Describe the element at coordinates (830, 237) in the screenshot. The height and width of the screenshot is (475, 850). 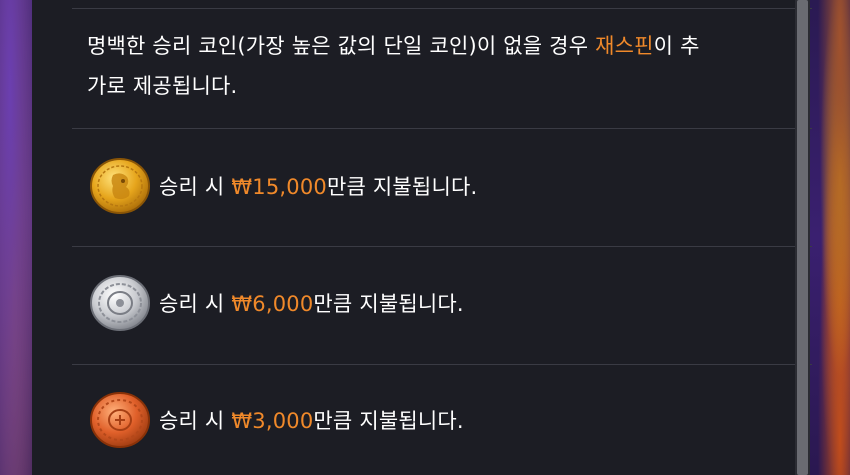
I see `game-background-right` at that location.